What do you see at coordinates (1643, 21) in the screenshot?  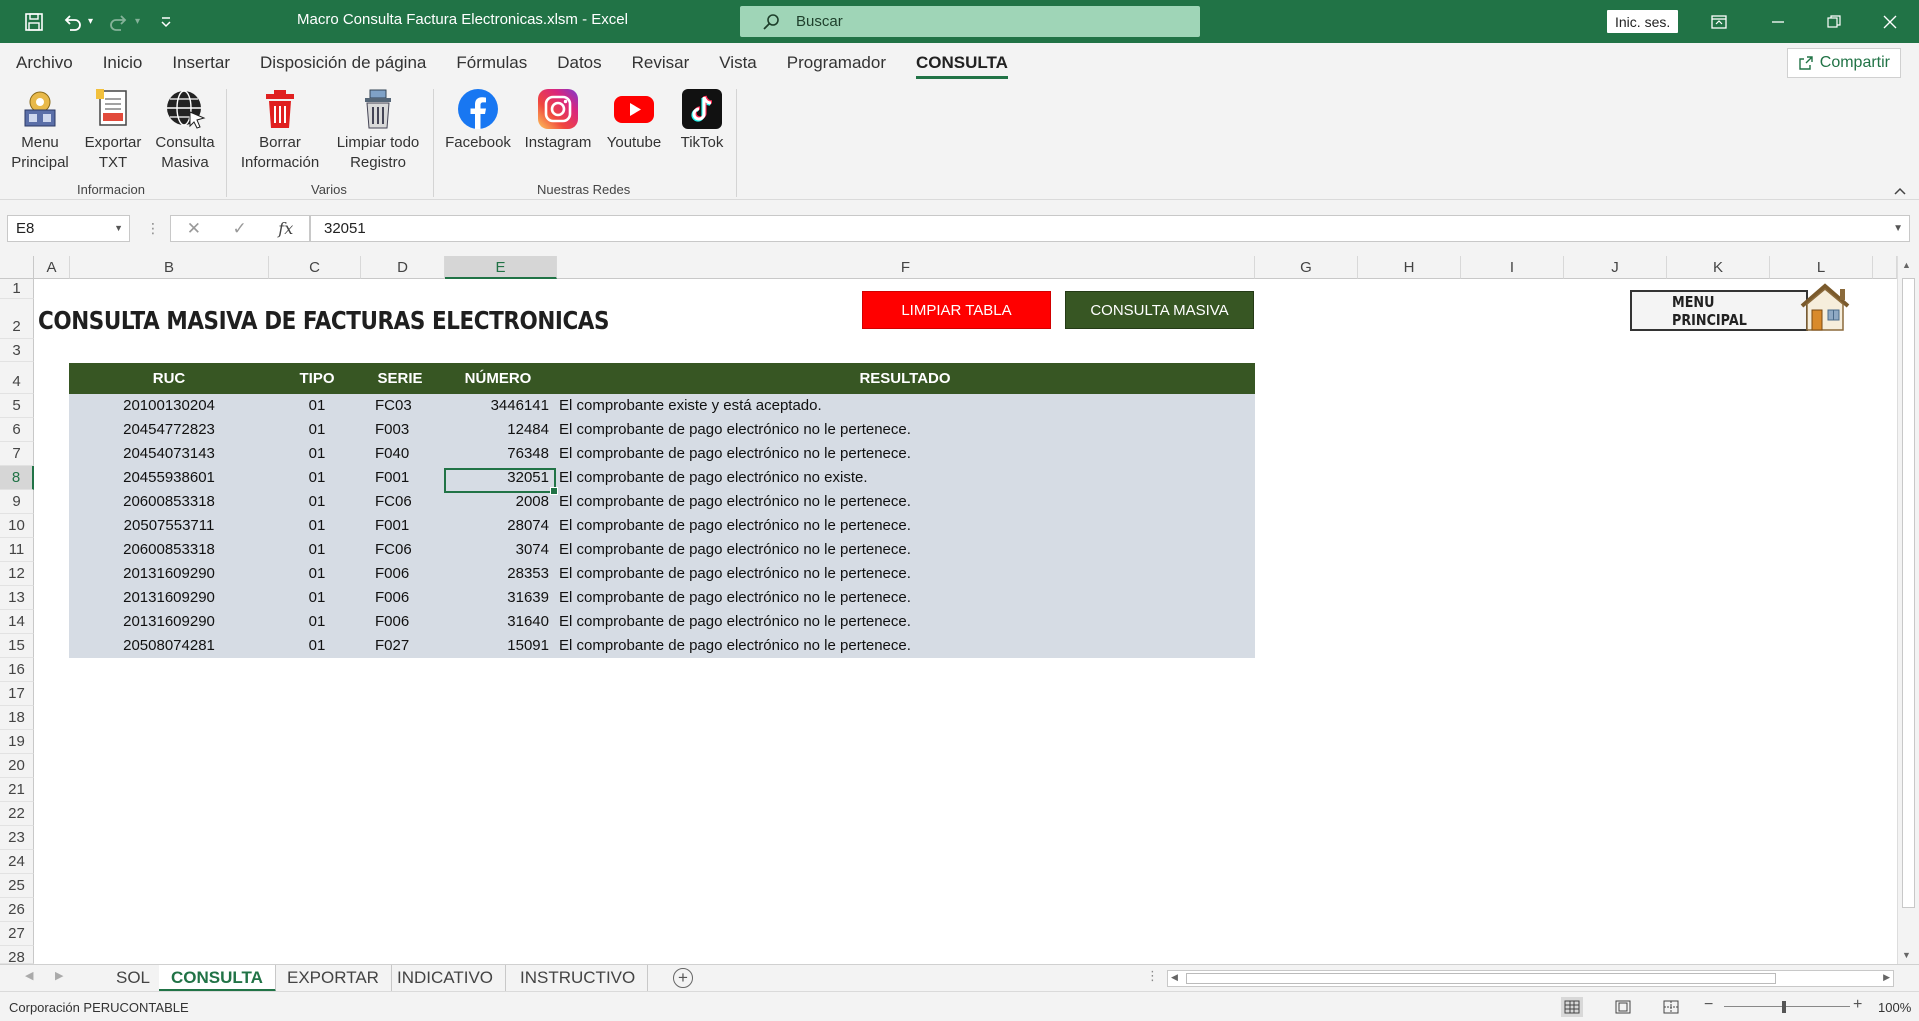 I see `sign-in-button: Inic. ses.` at bounding box center [1643, 21].